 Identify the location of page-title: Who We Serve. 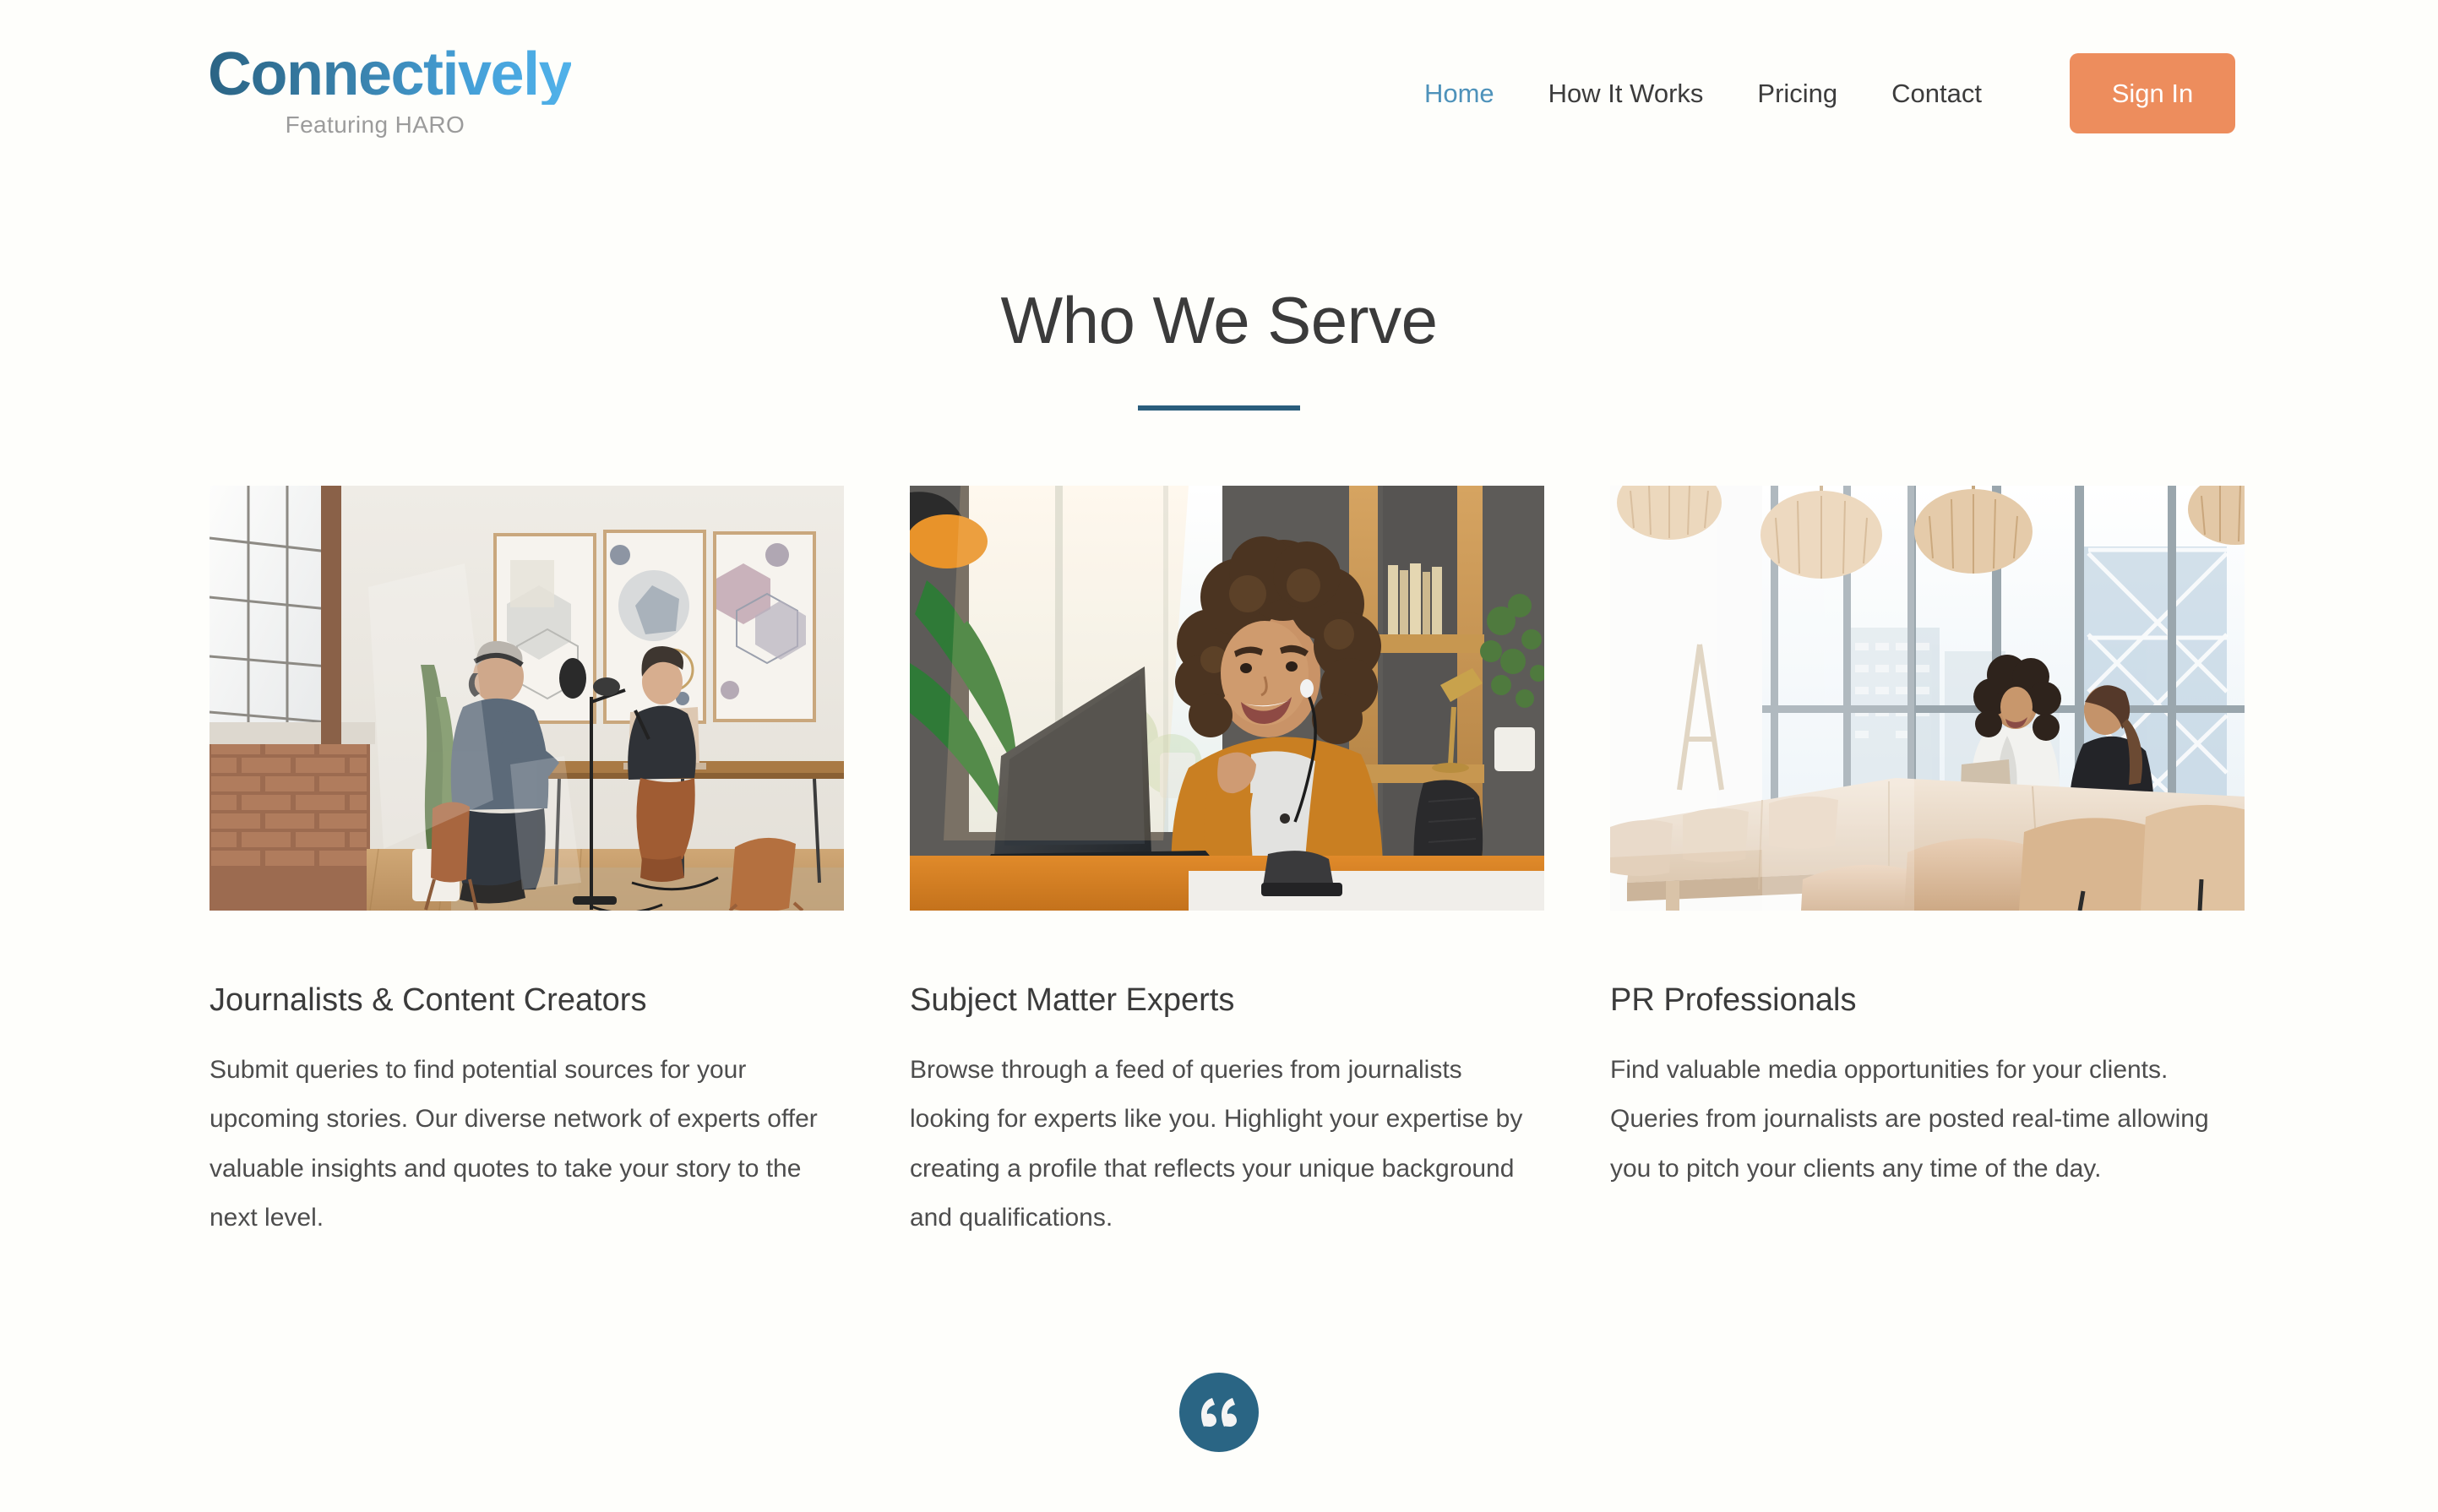
(1219, 320).